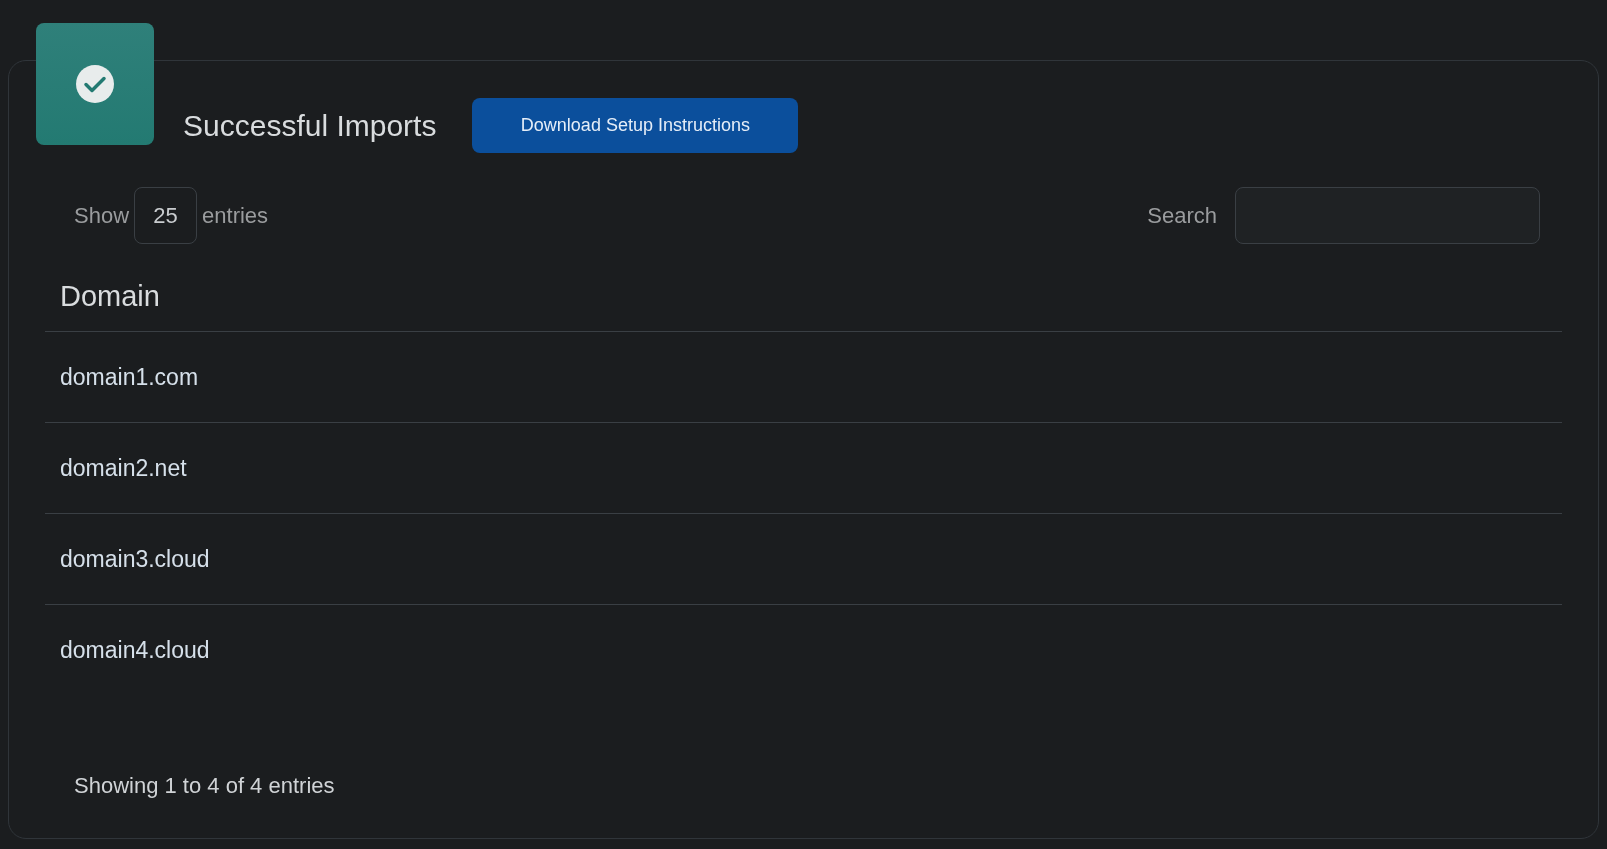 The image size is (1607, 849). What do you see at coordinates (205, 786) in the screenshot?
I see `table-info: Showing 1 to 4 of 4 entries` at bounding box center [205, 786].